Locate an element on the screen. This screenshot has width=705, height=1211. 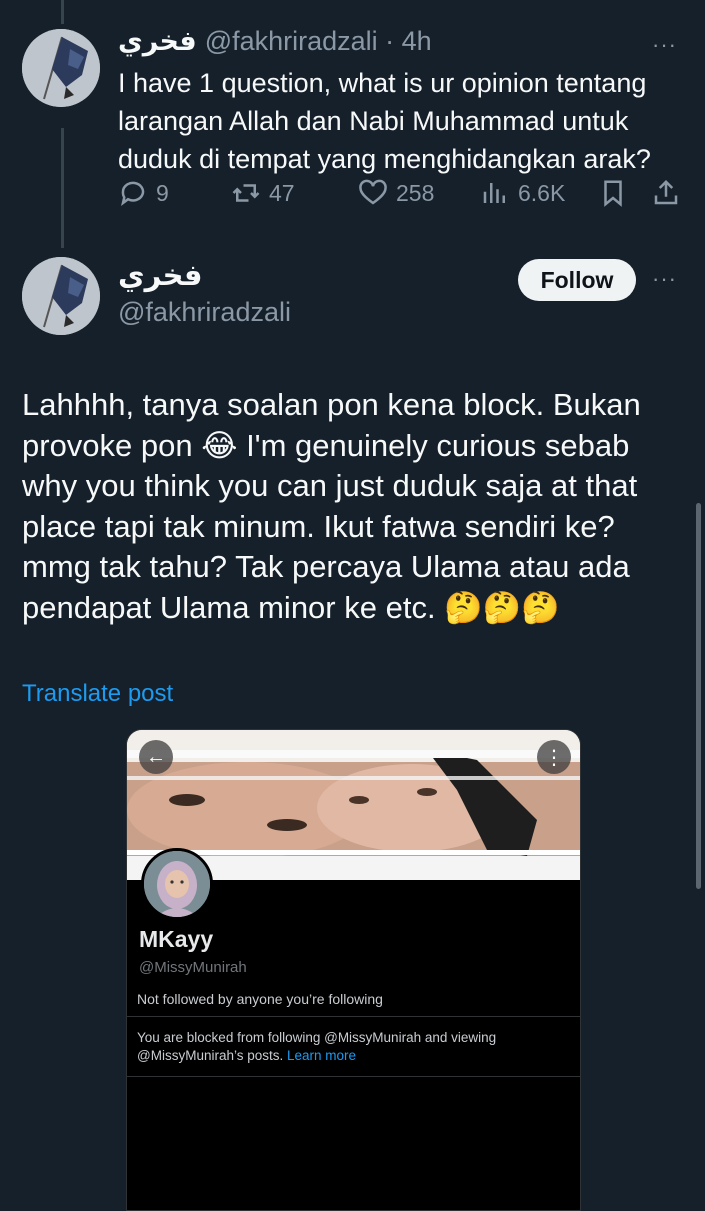
reply-author-name: فخري is located at coordinates (157, 41).